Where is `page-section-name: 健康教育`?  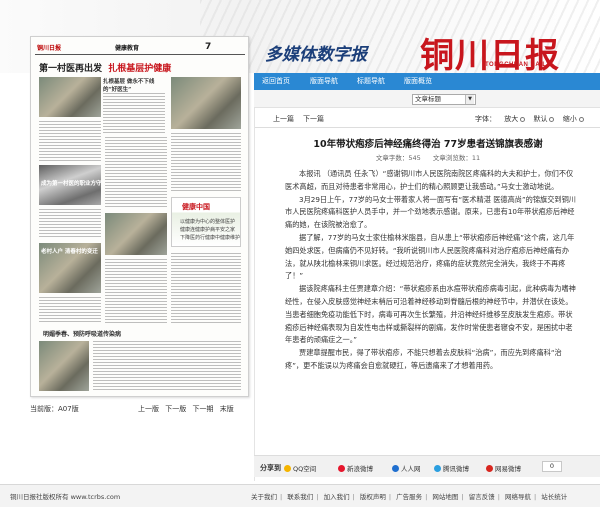 page-section-name: 健康教育 is located at coordinates (127, 48).